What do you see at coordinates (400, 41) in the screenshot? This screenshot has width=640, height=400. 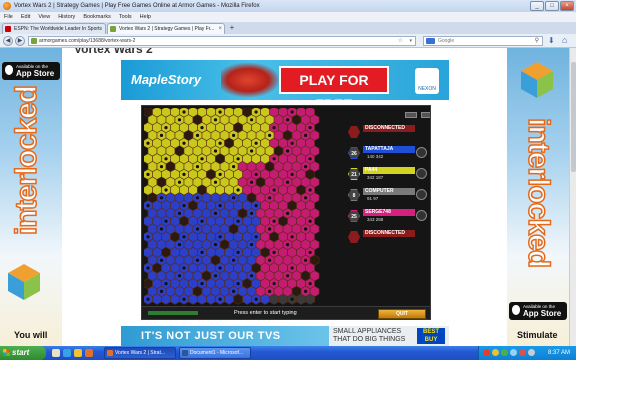 I see `bookmark-star-icon: ☆` at bounding box center [400, 41].